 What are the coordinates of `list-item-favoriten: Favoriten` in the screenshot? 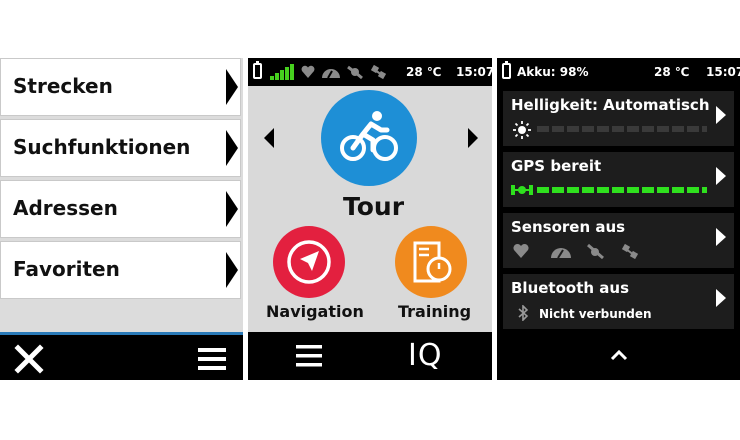 It's located at (120, 270).